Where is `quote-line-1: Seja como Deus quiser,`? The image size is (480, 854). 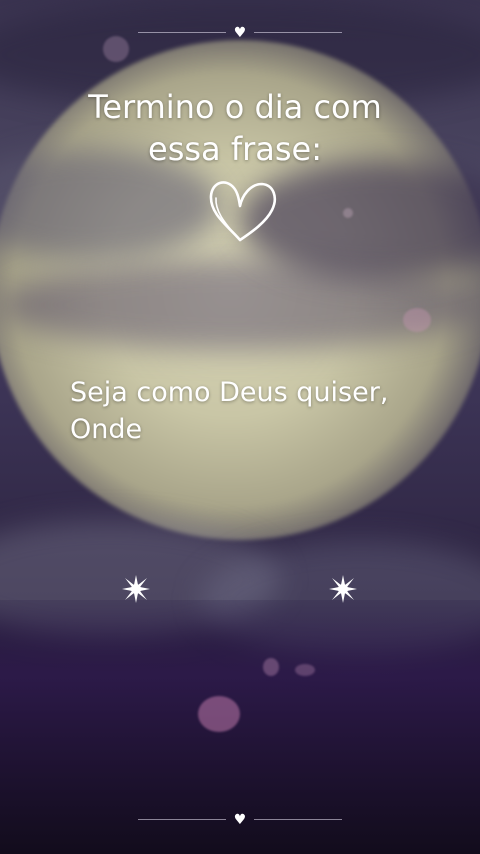 quote-line-1: Seja como Deus quiser, is located at coordinates (229, 392).